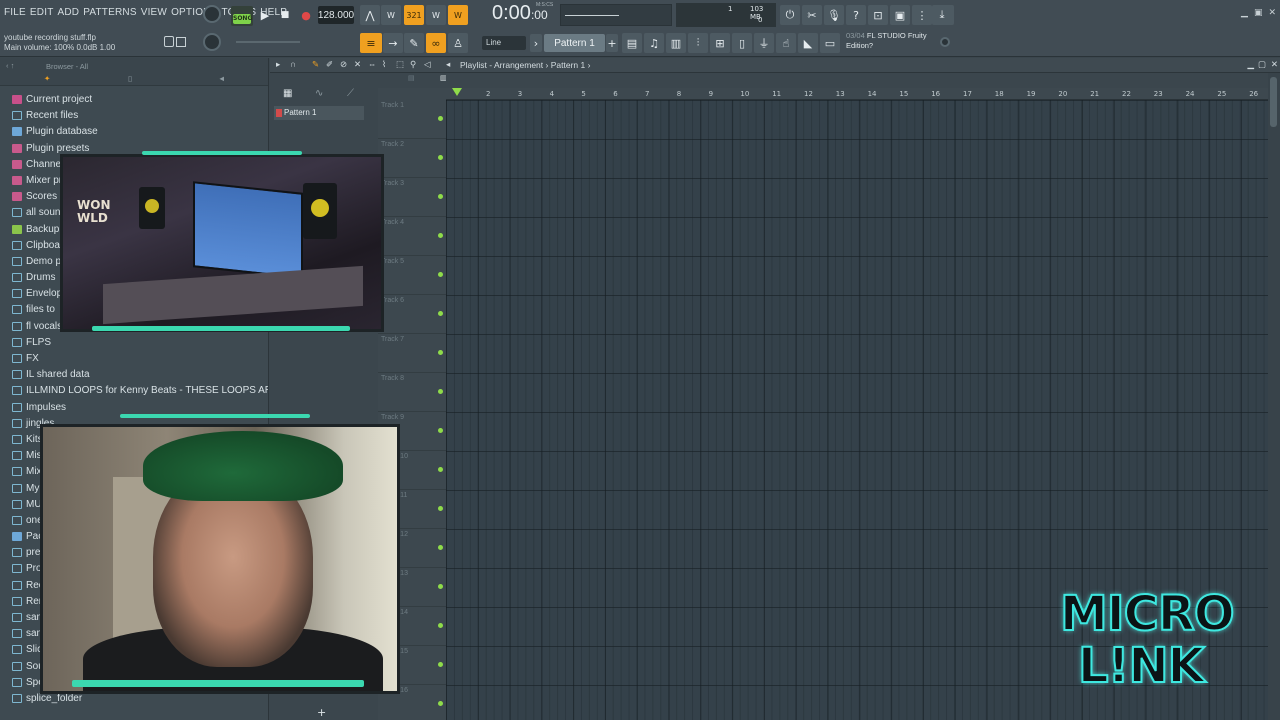 Image resolution: width=1280 pixels, height=720 pixels. I want to click on playlist-minimize-icon: ▁, so click(1250, 64).